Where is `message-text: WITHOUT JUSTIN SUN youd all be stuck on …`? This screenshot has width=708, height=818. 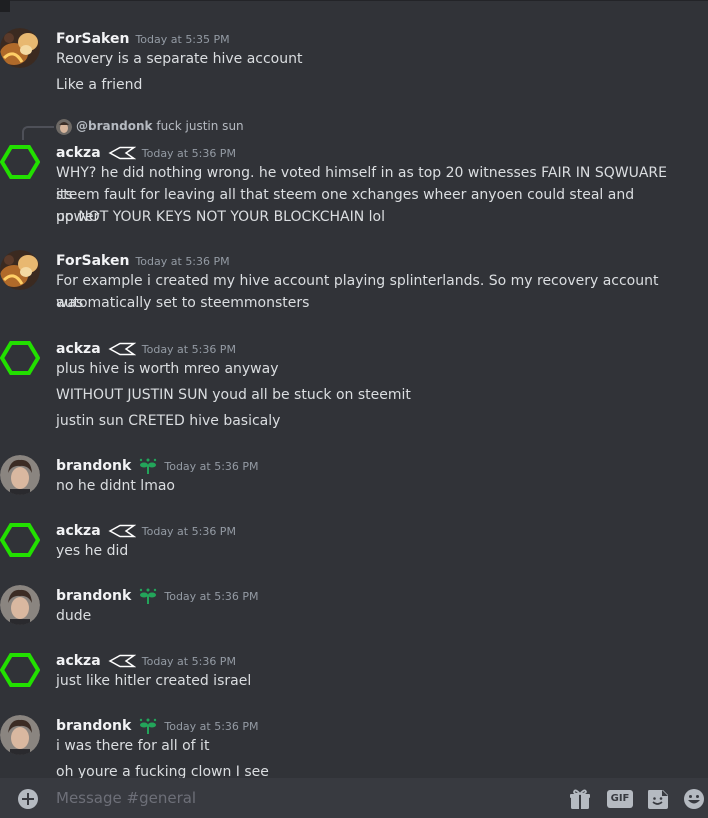
message-text: WITHOUT JUSTIN SUN youd all be stuck on … is located at coordinates (233, 395).